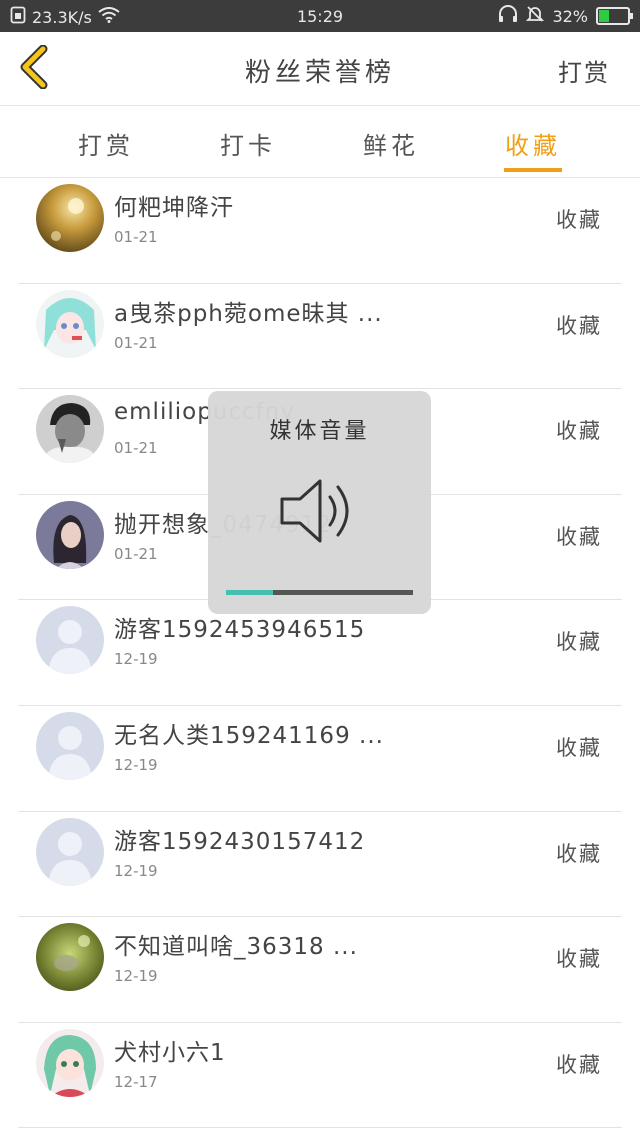  Describe the element at coordinates (240, 841) in the screenshot. I see `fan-name: 游客1592430157412` at that location.